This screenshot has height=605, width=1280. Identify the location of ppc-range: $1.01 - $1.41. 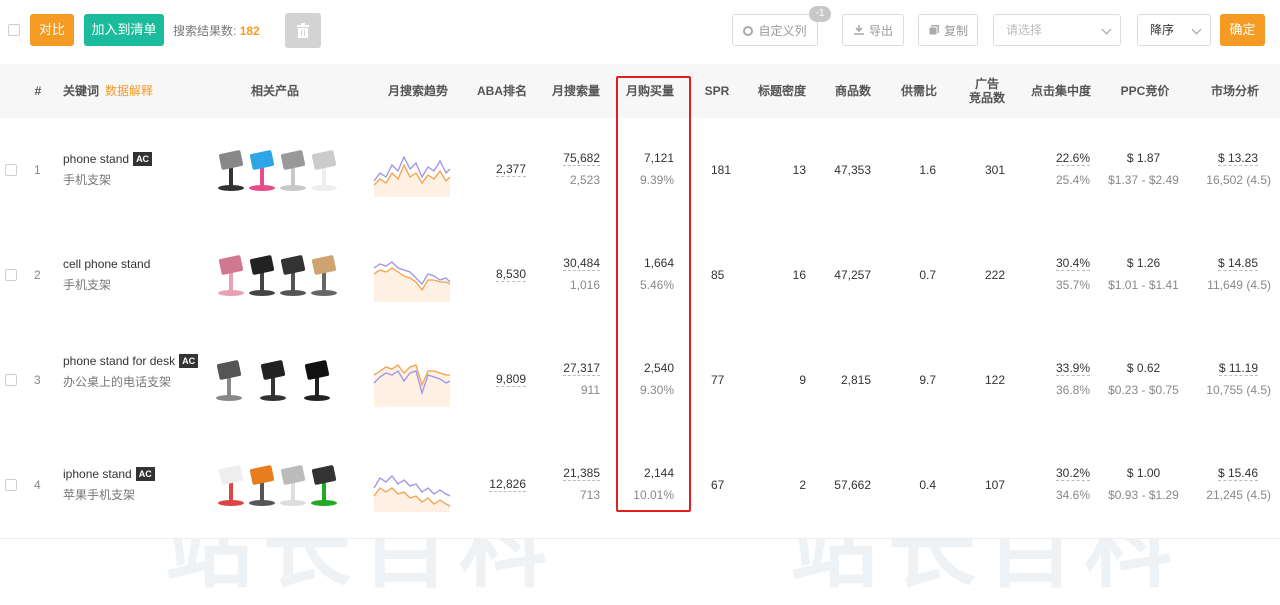
(1143, 285).